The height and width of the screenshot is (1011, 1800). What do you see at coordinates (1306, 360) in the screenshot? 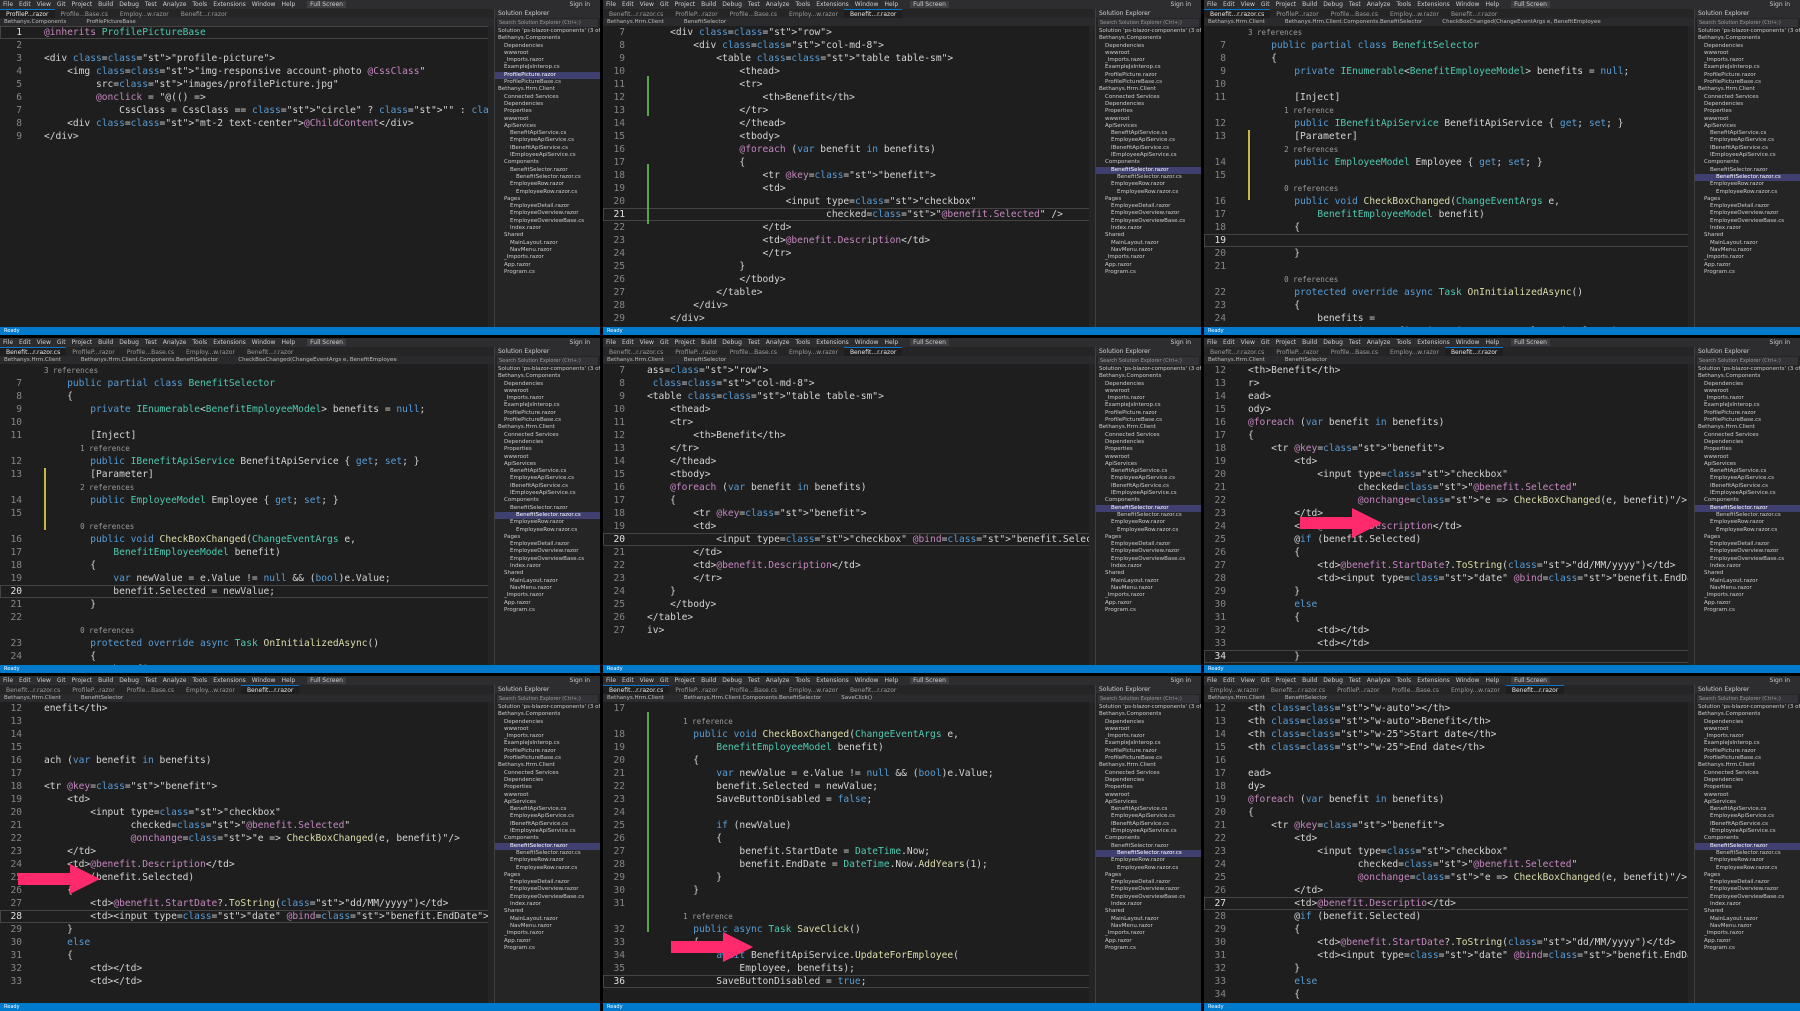
I see `nav-dropdown: BenefitSelector` at bounding box center [1306, 360].